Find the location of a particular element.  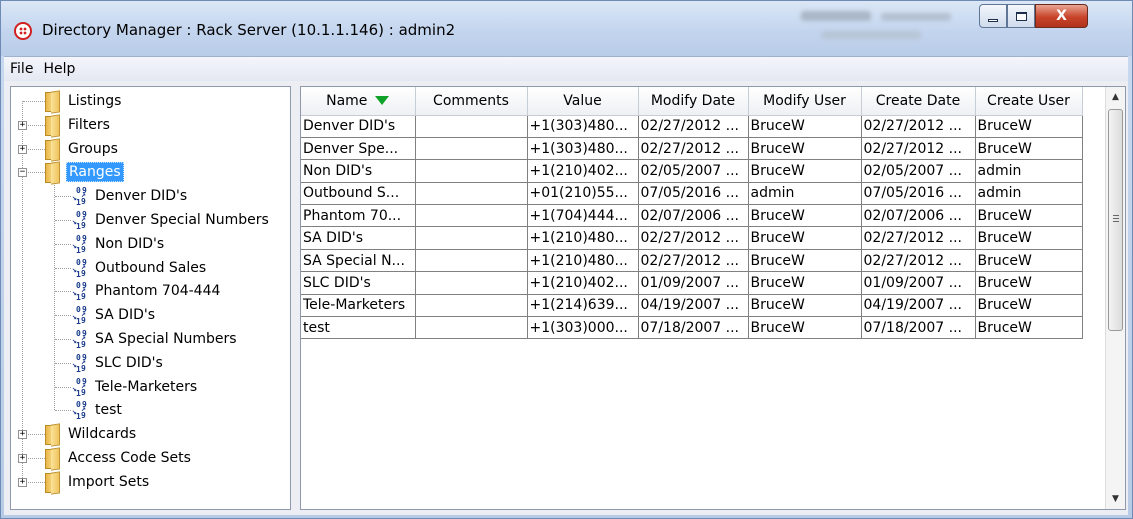

column-header-label: Value is located at coordinates (582, 100).